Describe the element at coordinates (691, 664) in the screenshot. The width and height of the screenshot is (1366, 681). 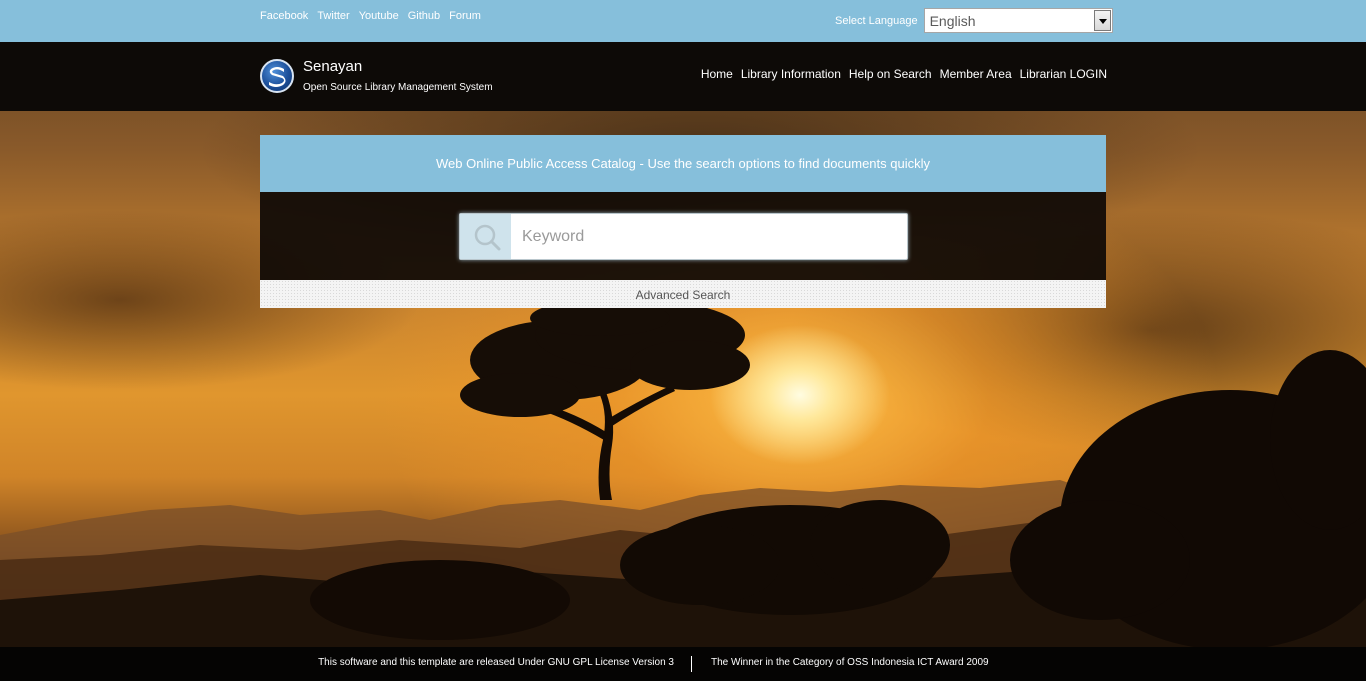
I see `footer-divider` at that location.